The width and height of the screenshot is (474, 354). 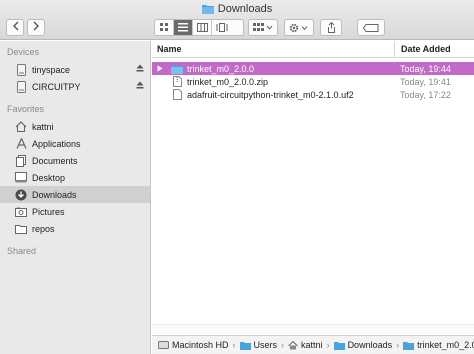 I want to click on list-view-button, so click(x=183, y=27).